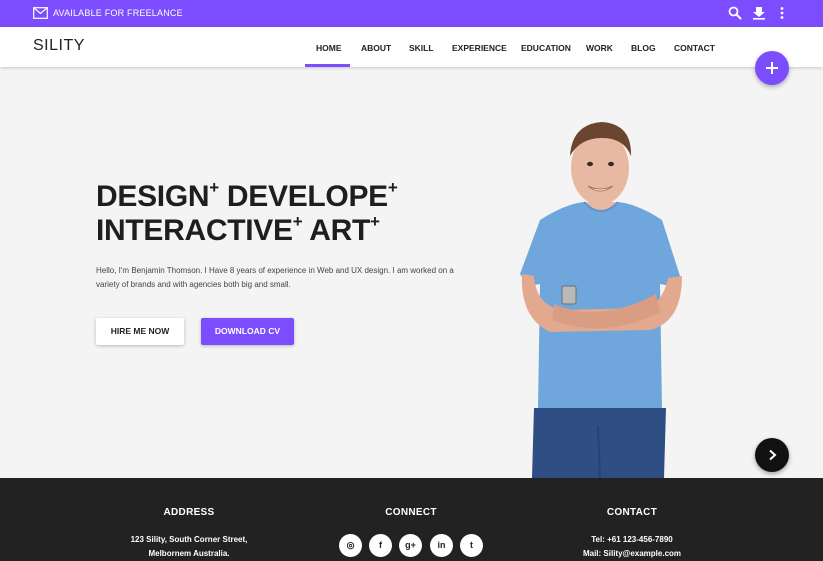  Describe the element at coordinates (350, 545) in the screenshot. I see `dribbble-icon: ◎` at that location.